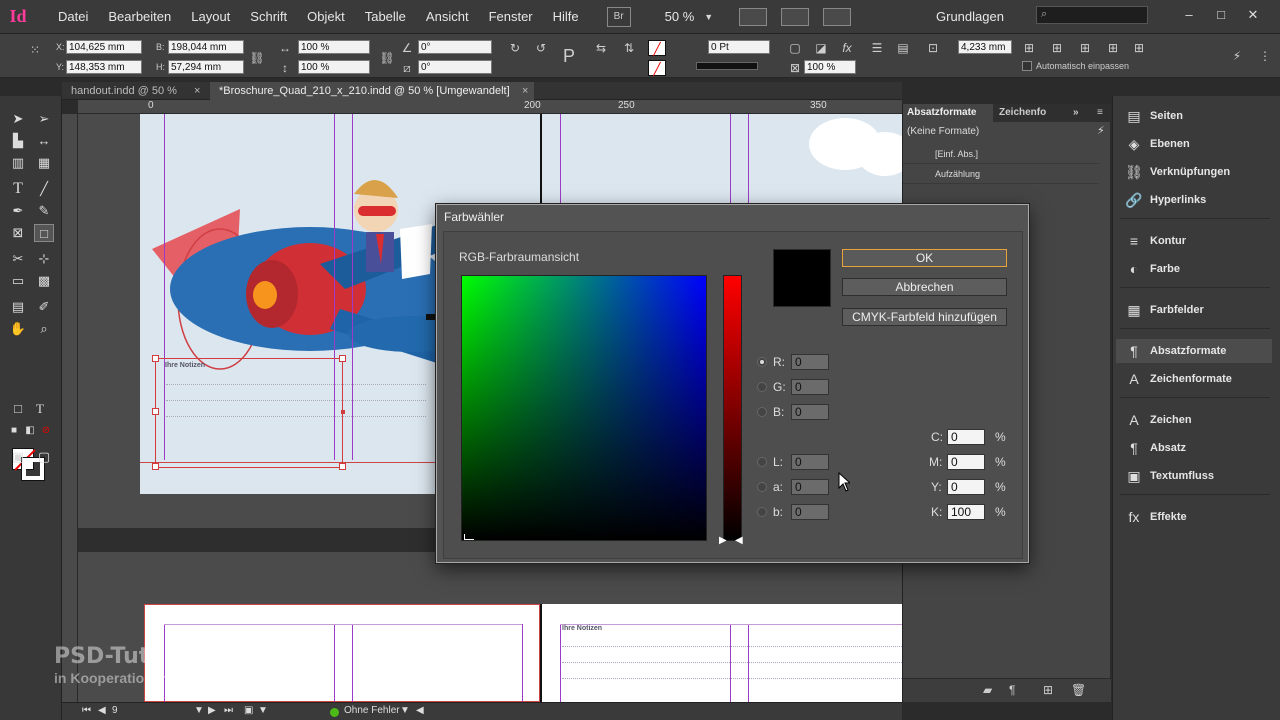 The height and width of the screenshot is (720, 1280). Describe the element at coordinates (263, 710) in the screenshot. I see `document-menu-icon: ▼` at that location.